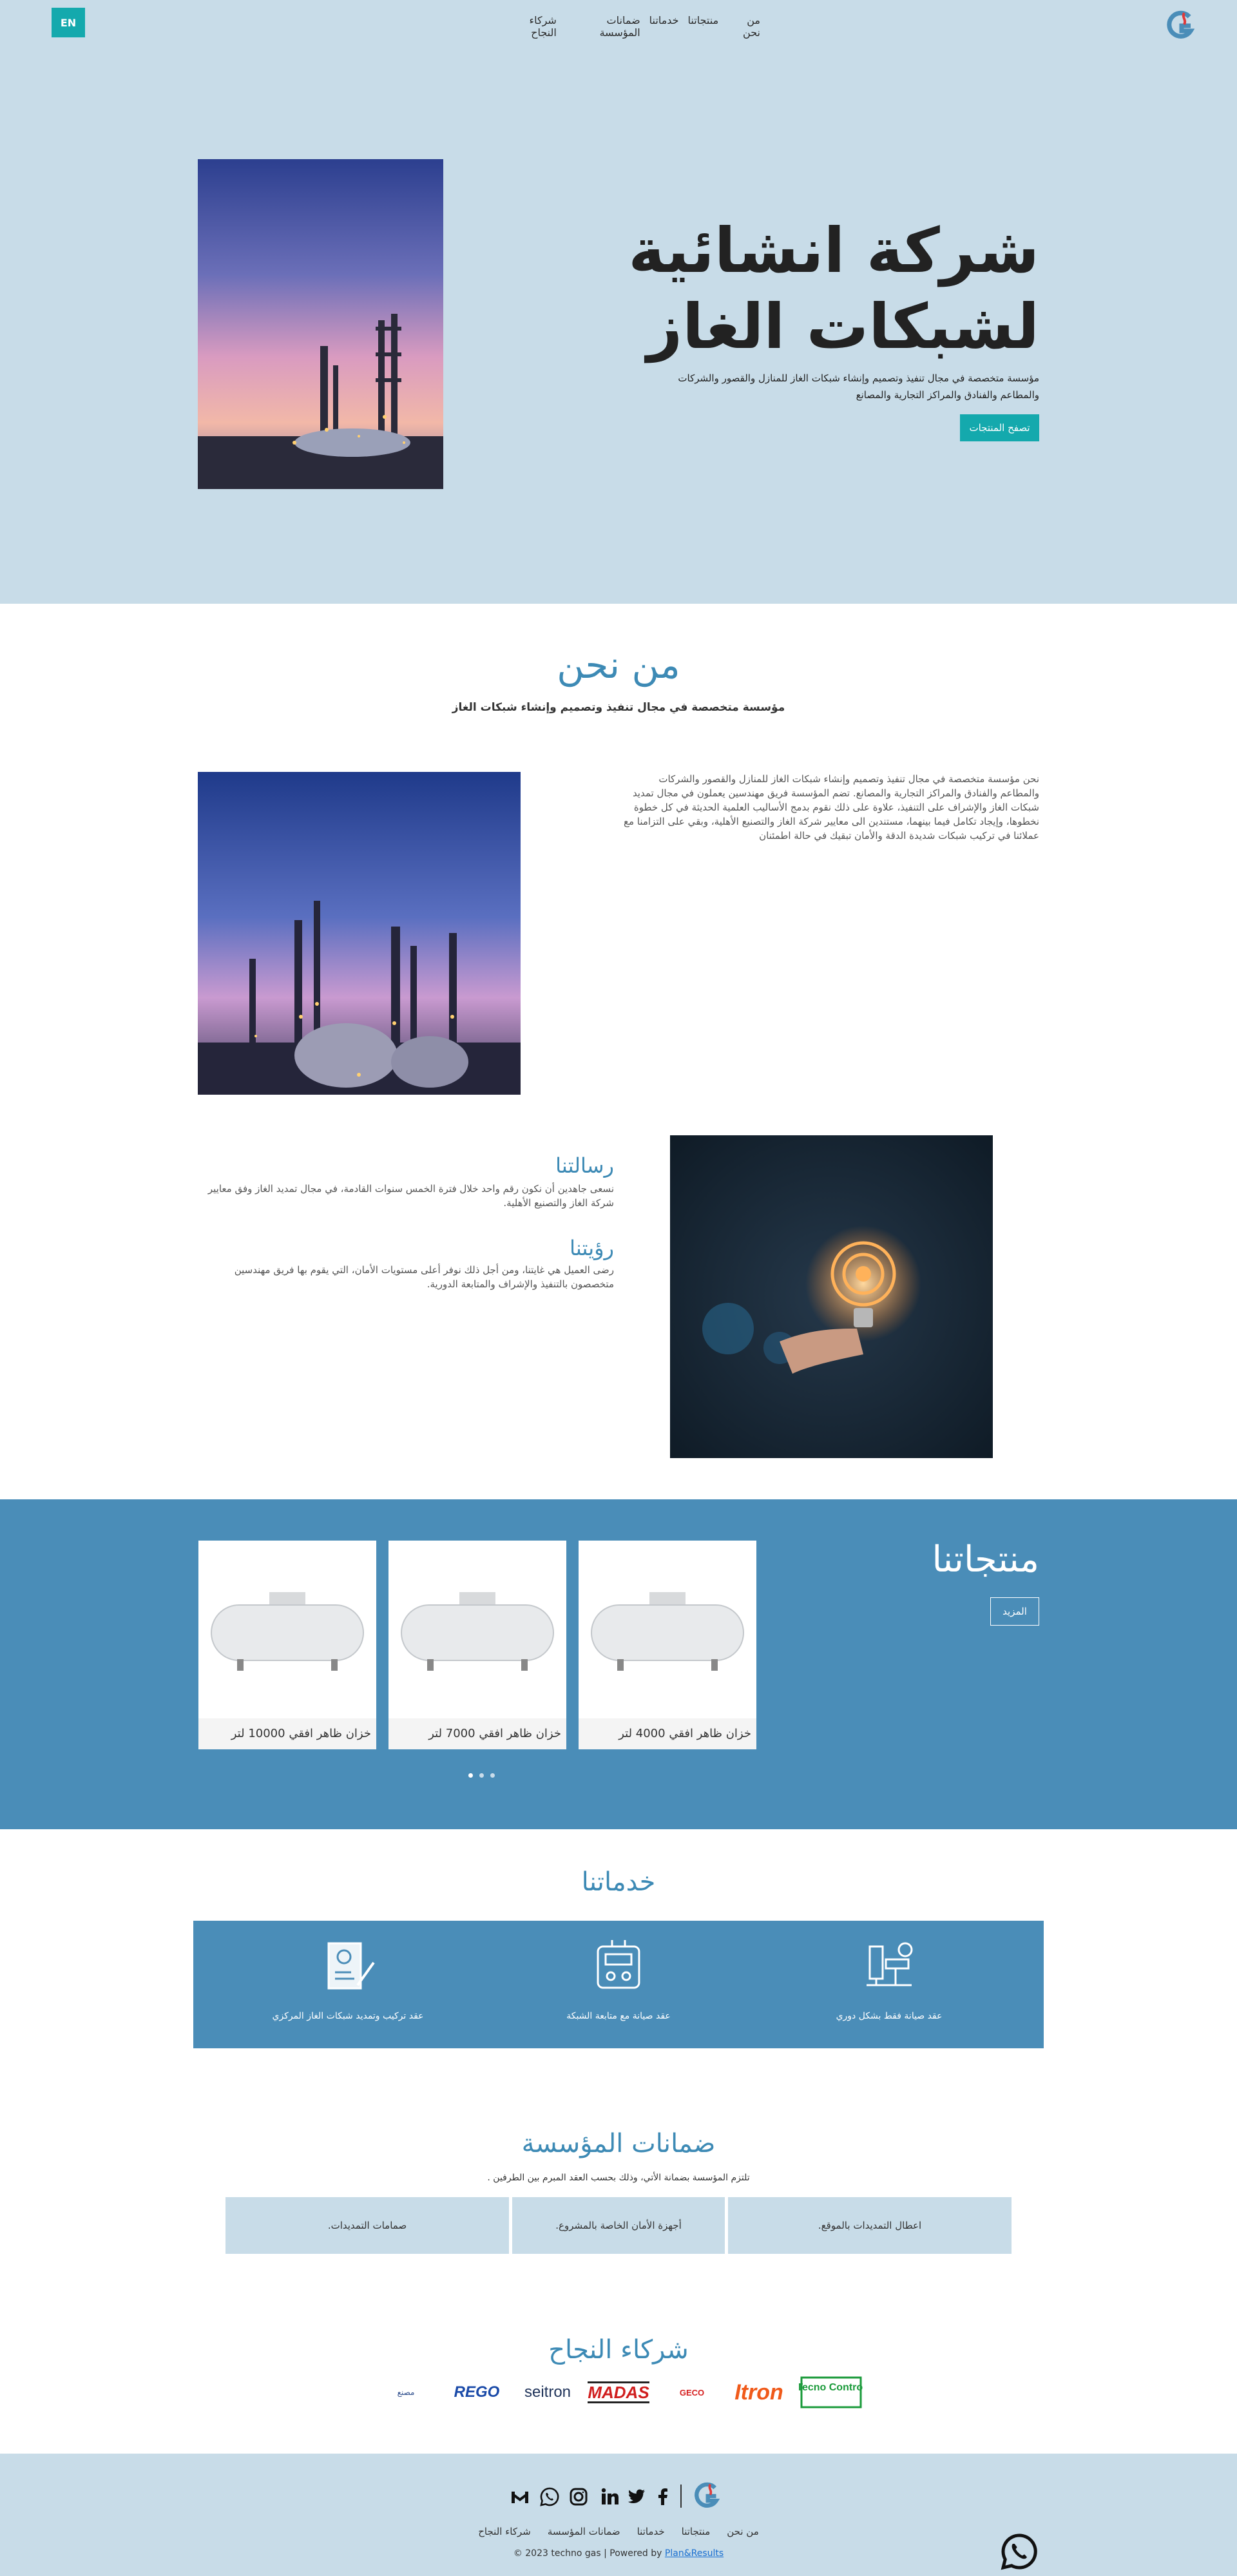 This screenshot has height=2576, width=1237. Describe the element at coordinates (667, 1734) in the screenshot. I see `product-name: خزان ظاهر افقي 4000 لتر` at that location.